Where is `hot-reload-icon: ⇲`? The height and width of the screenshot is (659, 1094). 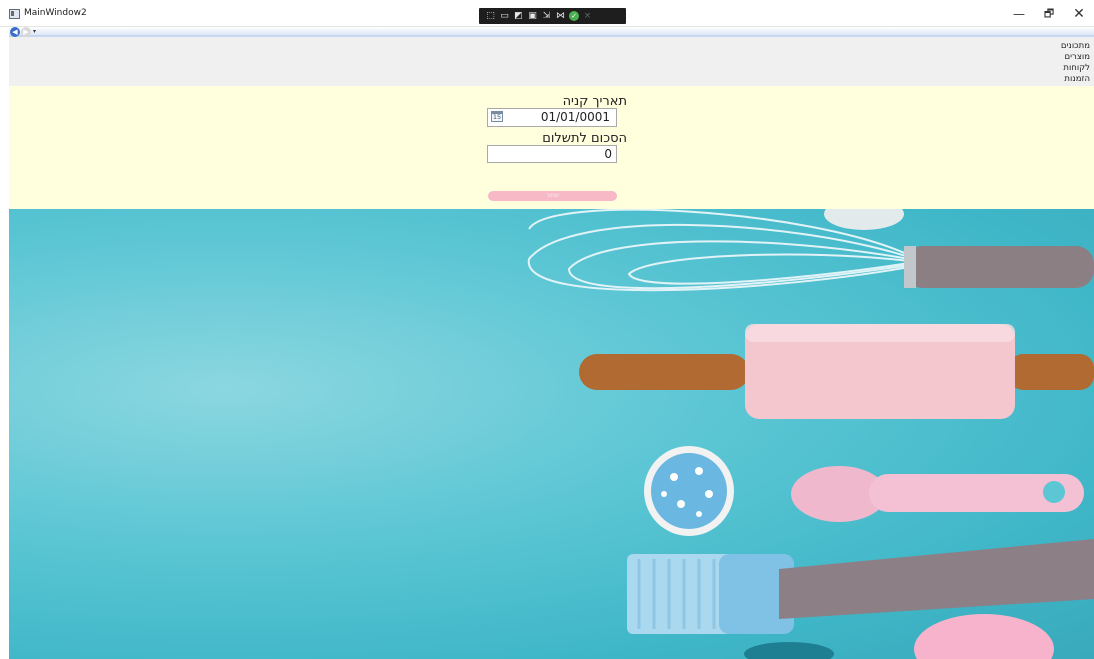 hot-reload-icon: ⇲ is located at coordinates (546, 16).